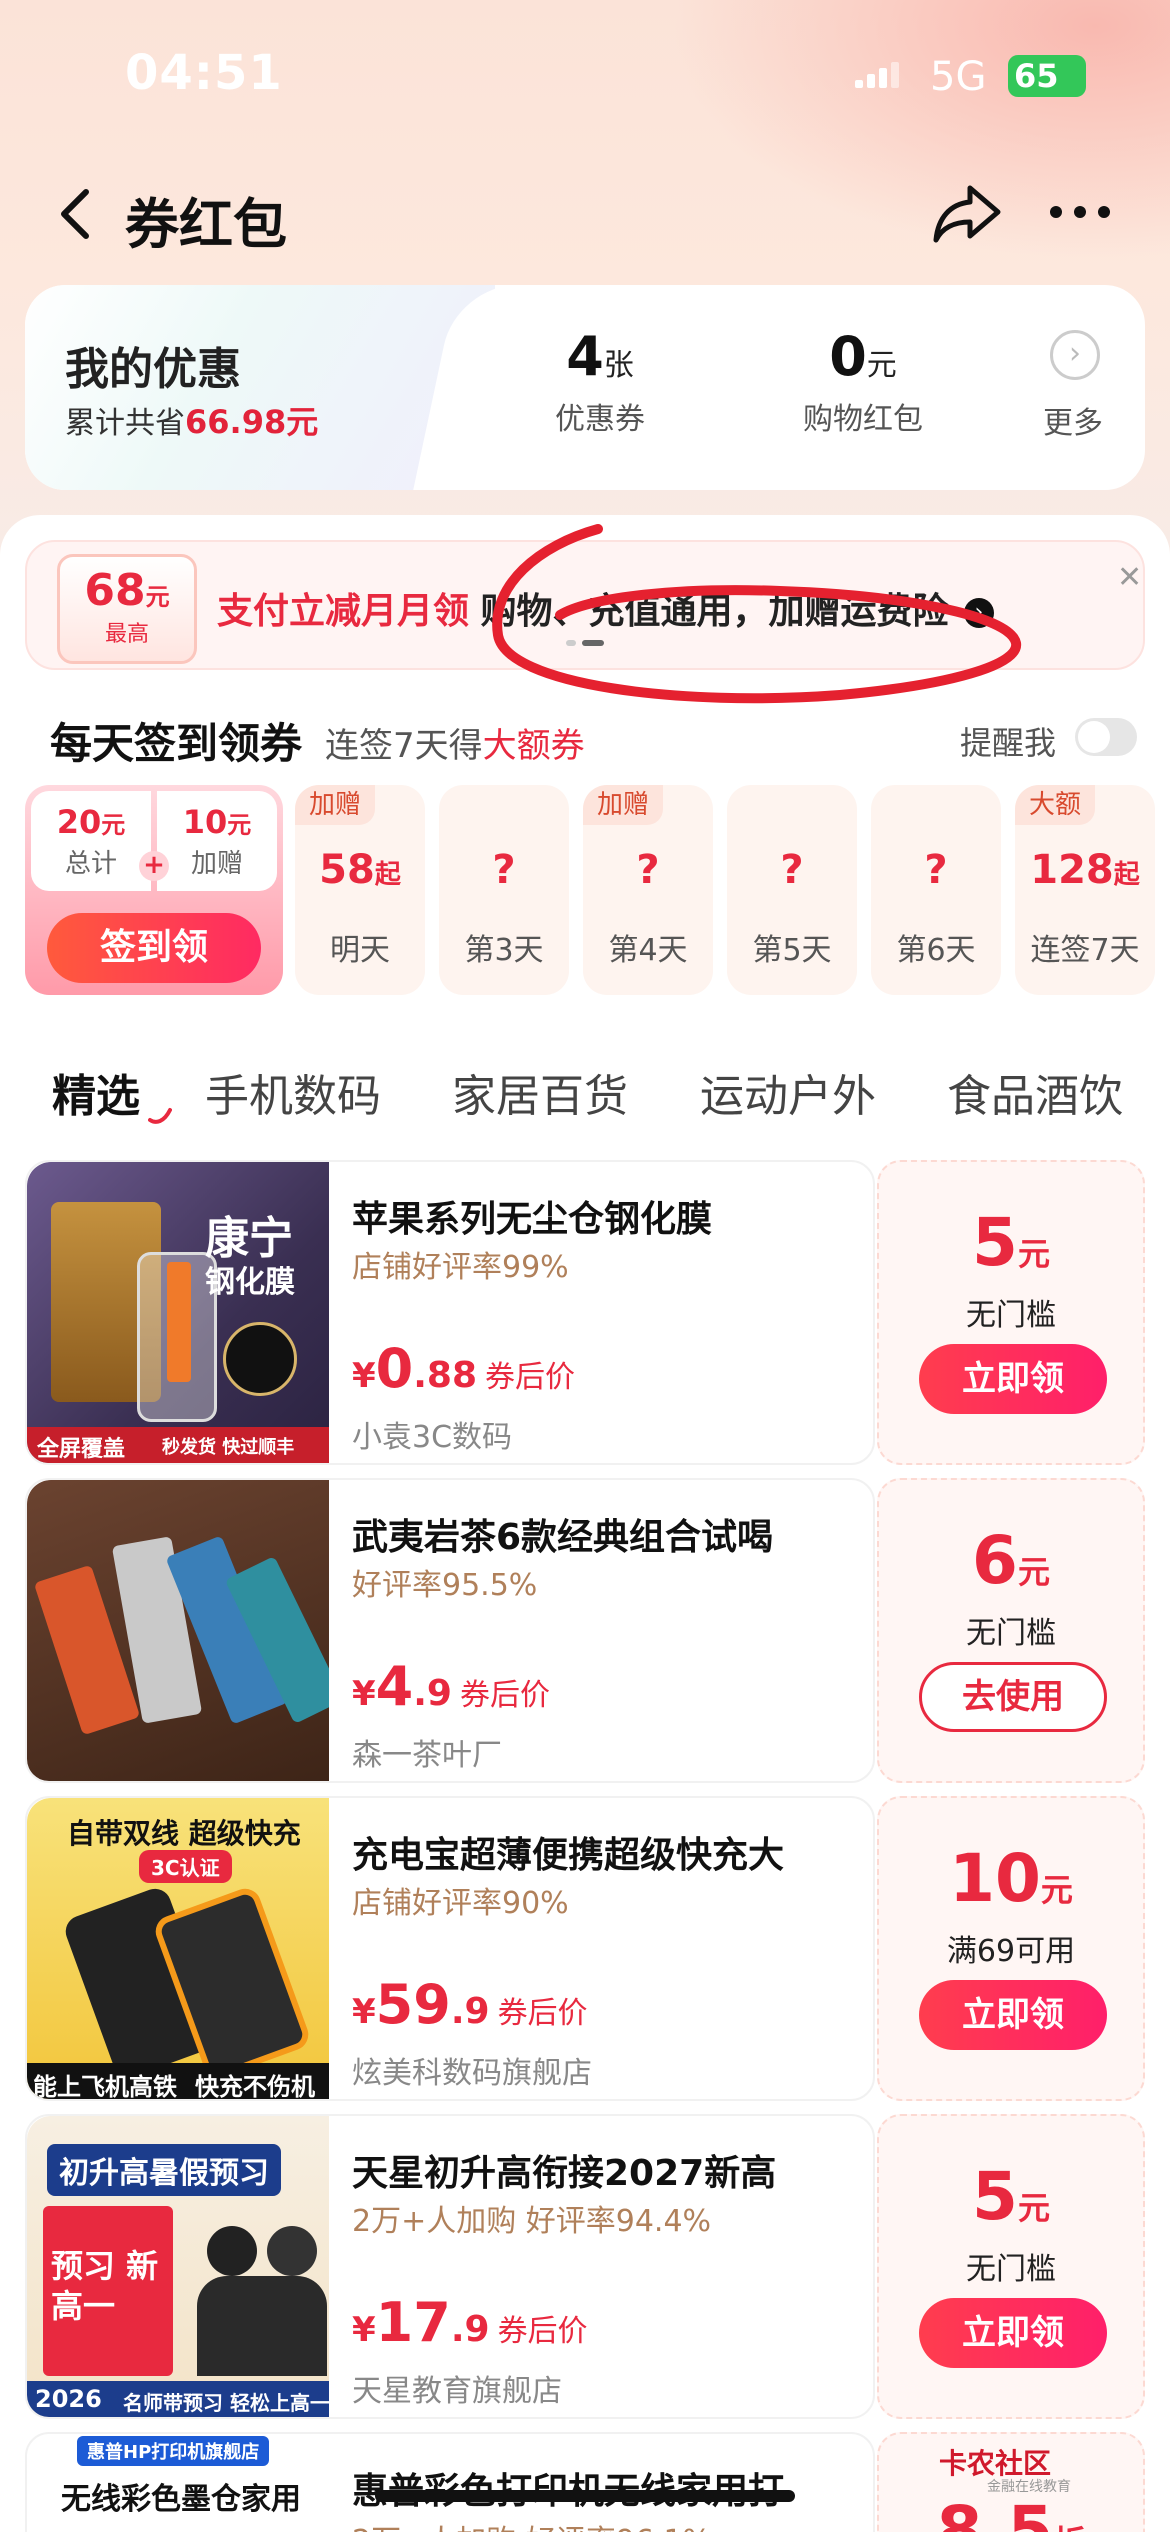 Image resolution: width=1170 pixels, height=2532 pixels. What do you see at coordinates (178, 2266) in the screenshot?
I see `product-image: 初升高暑假预习 预习 新高一 2026 名师带预习 轻松上高一` at bounding box center [178, 2266].